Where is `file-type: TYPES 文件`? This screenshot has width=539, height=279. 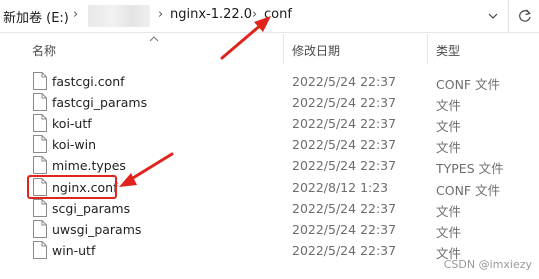 file-type: TYPES 文件 is located at coordinates (470, 168).